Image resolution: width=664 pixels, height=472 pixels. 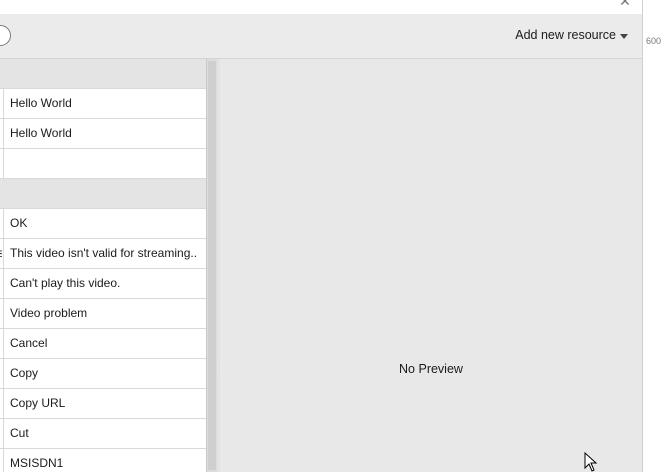 I want to click on scrollbar-thumb, so click(x=212, y=265).